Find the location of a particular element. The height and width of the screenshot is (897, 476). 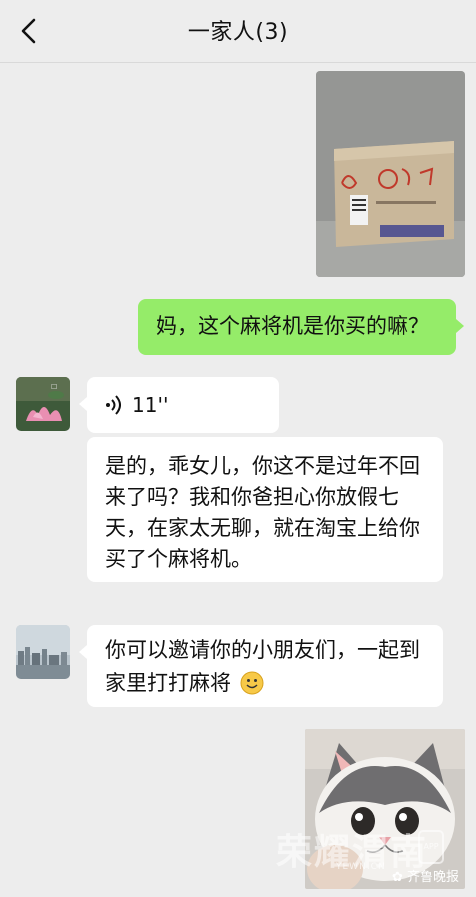

voice-duration: 11'' is located at coordinates (150, 405).